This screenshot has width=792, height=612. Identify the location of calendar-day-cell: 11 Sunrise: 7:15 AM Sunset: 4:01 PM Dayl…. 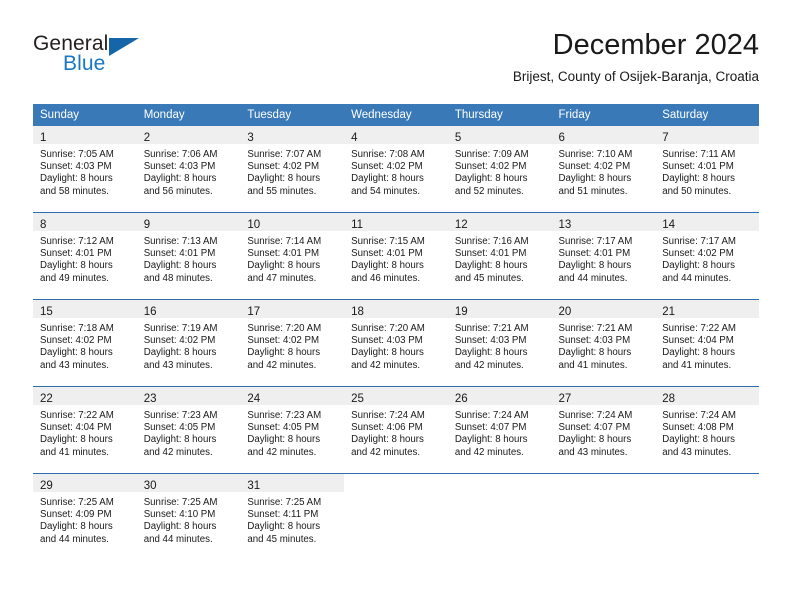
(396, 256).